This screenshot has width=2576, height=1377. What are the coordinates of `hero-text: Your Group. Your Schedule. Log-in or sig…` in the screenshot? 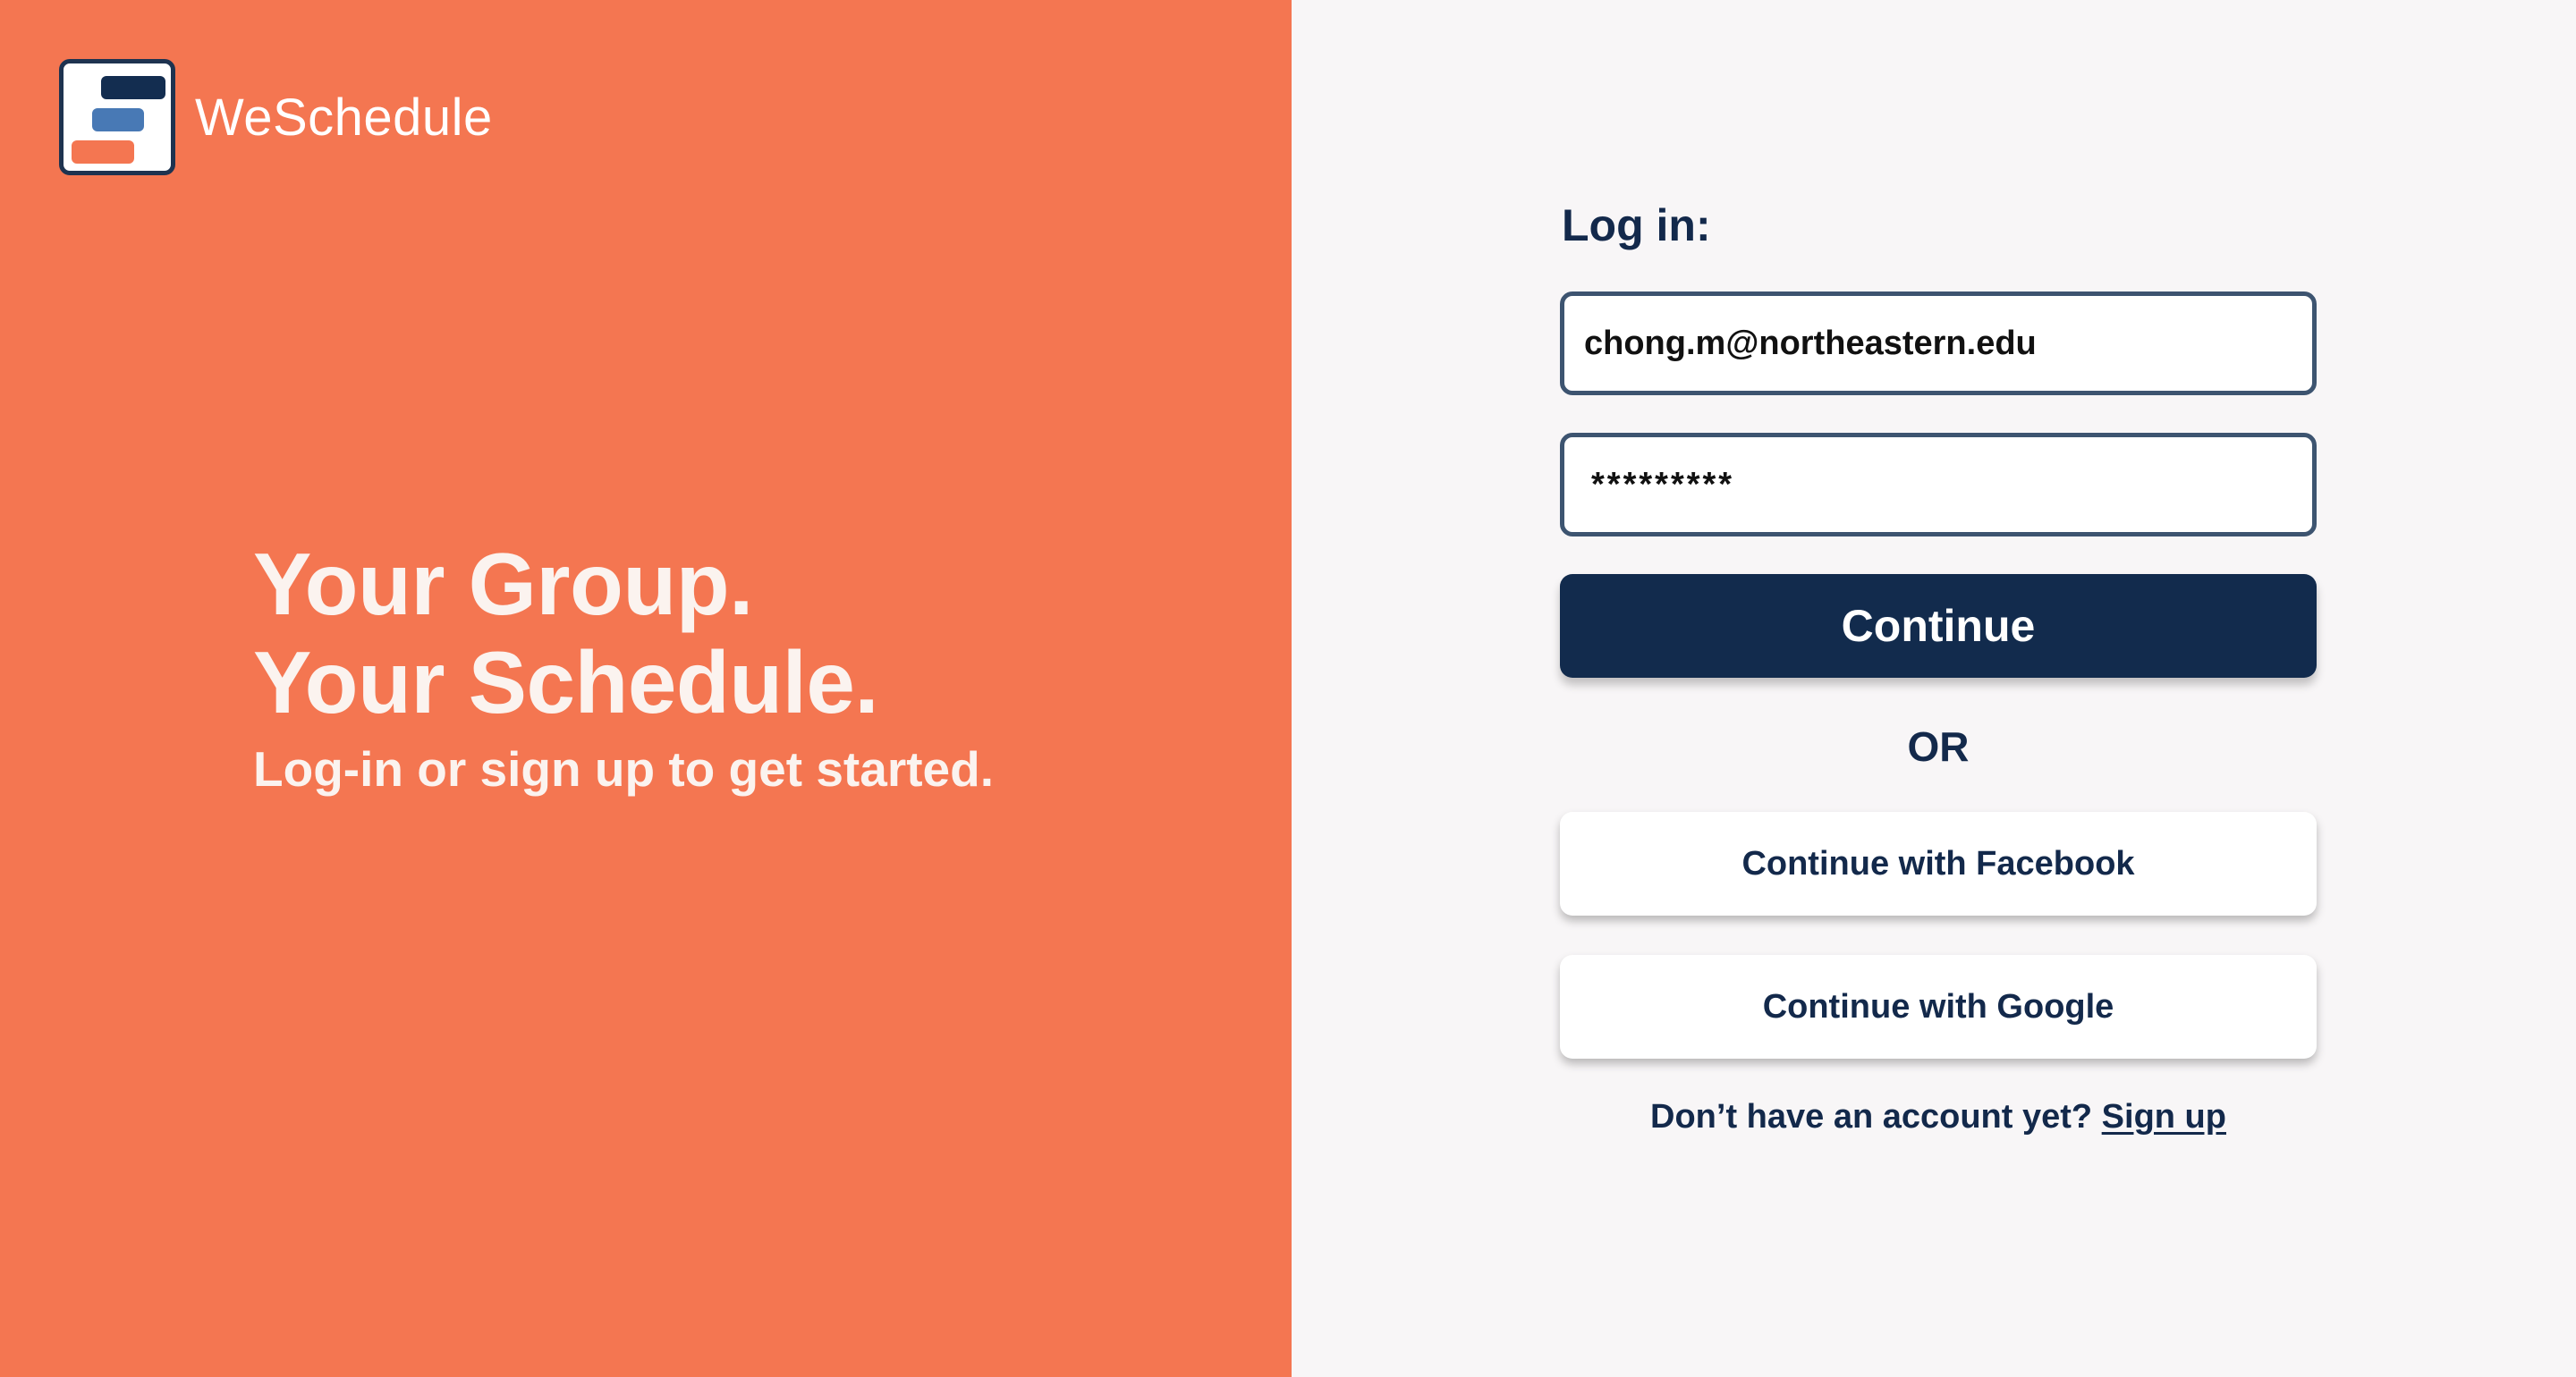 It's located at (623, 666).